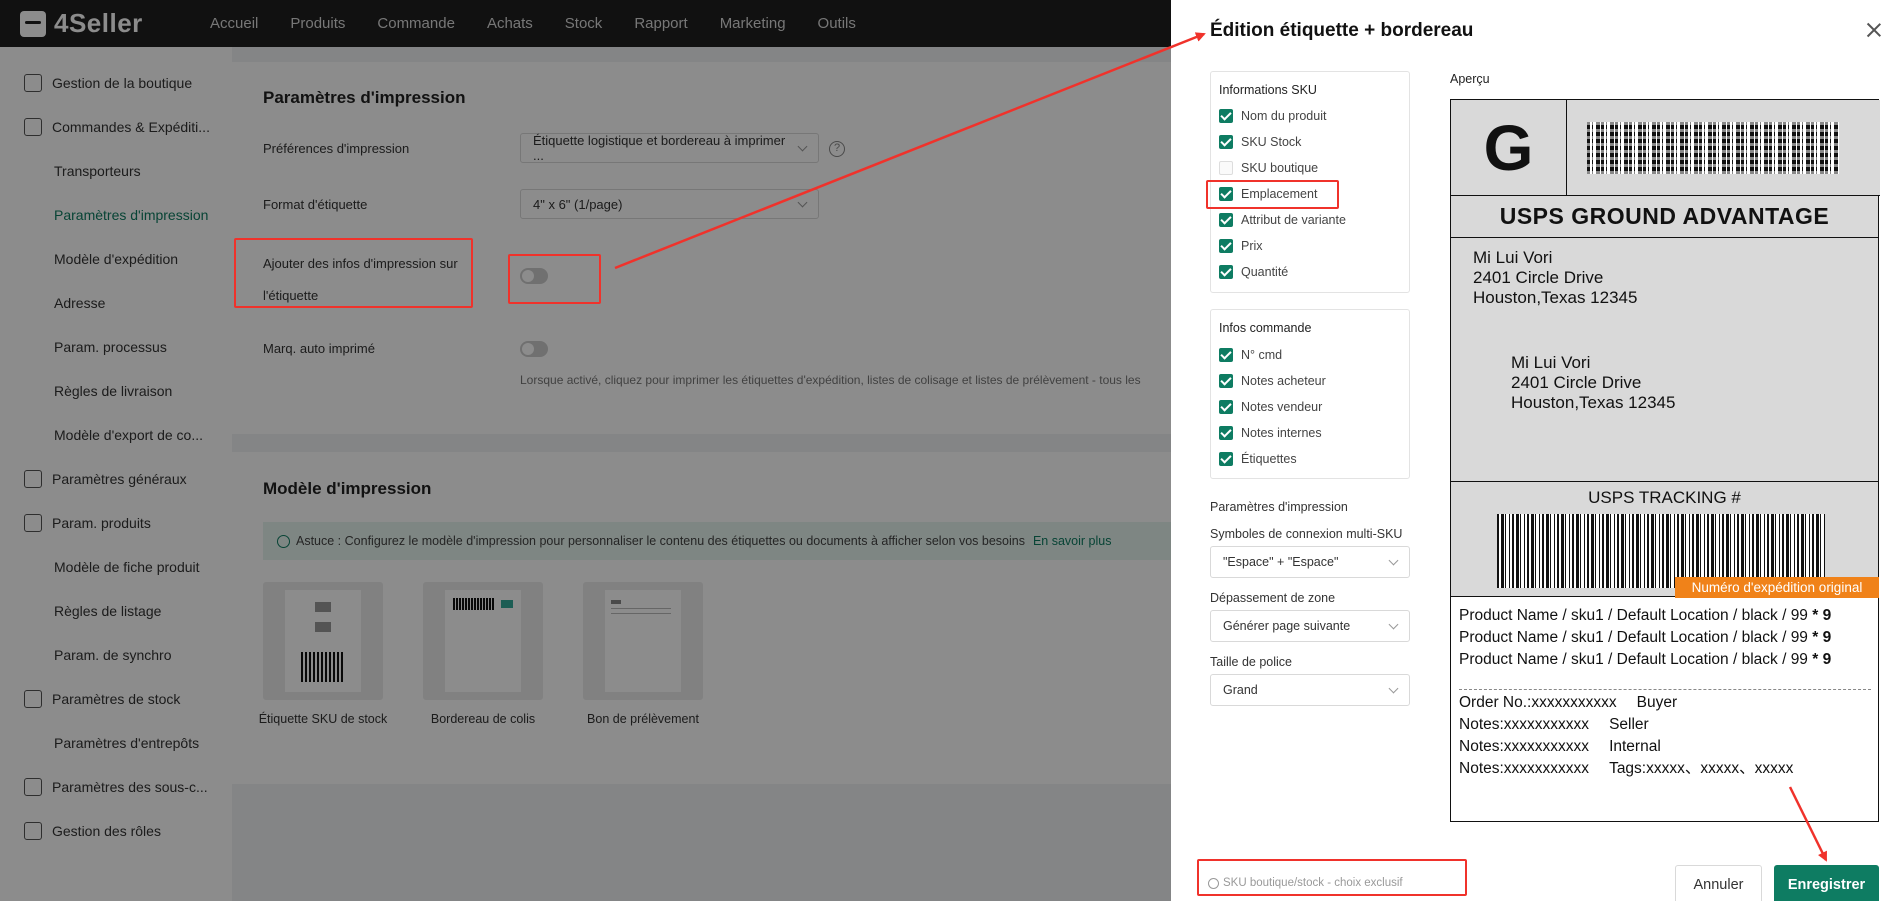 The height and width of the screenshot is (901, 1890). Describe the element at coordinates (1701, 768) in the screenshot. I see `order-line-right: Tags:xxxxx、xxxxx、xxxxx` at that location.